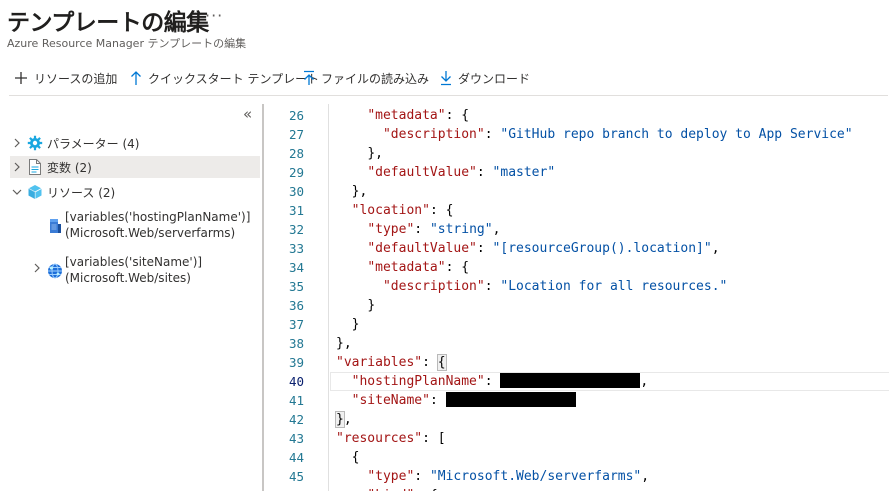 The width and height of the screenshot is (889, 491). Describe the element at coordinates (576, 172) in the screenshot. I see `code-line: 29 "defaultValue": "master"` at that location.